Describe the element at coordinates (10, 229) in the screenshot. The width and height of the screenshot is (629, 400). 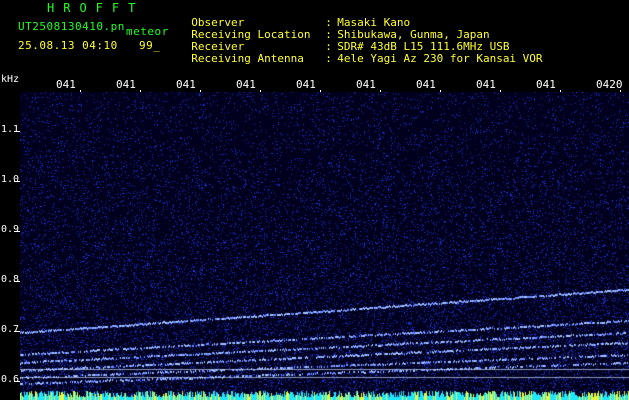
I see `freq-tick-label: 0.9` at that location.